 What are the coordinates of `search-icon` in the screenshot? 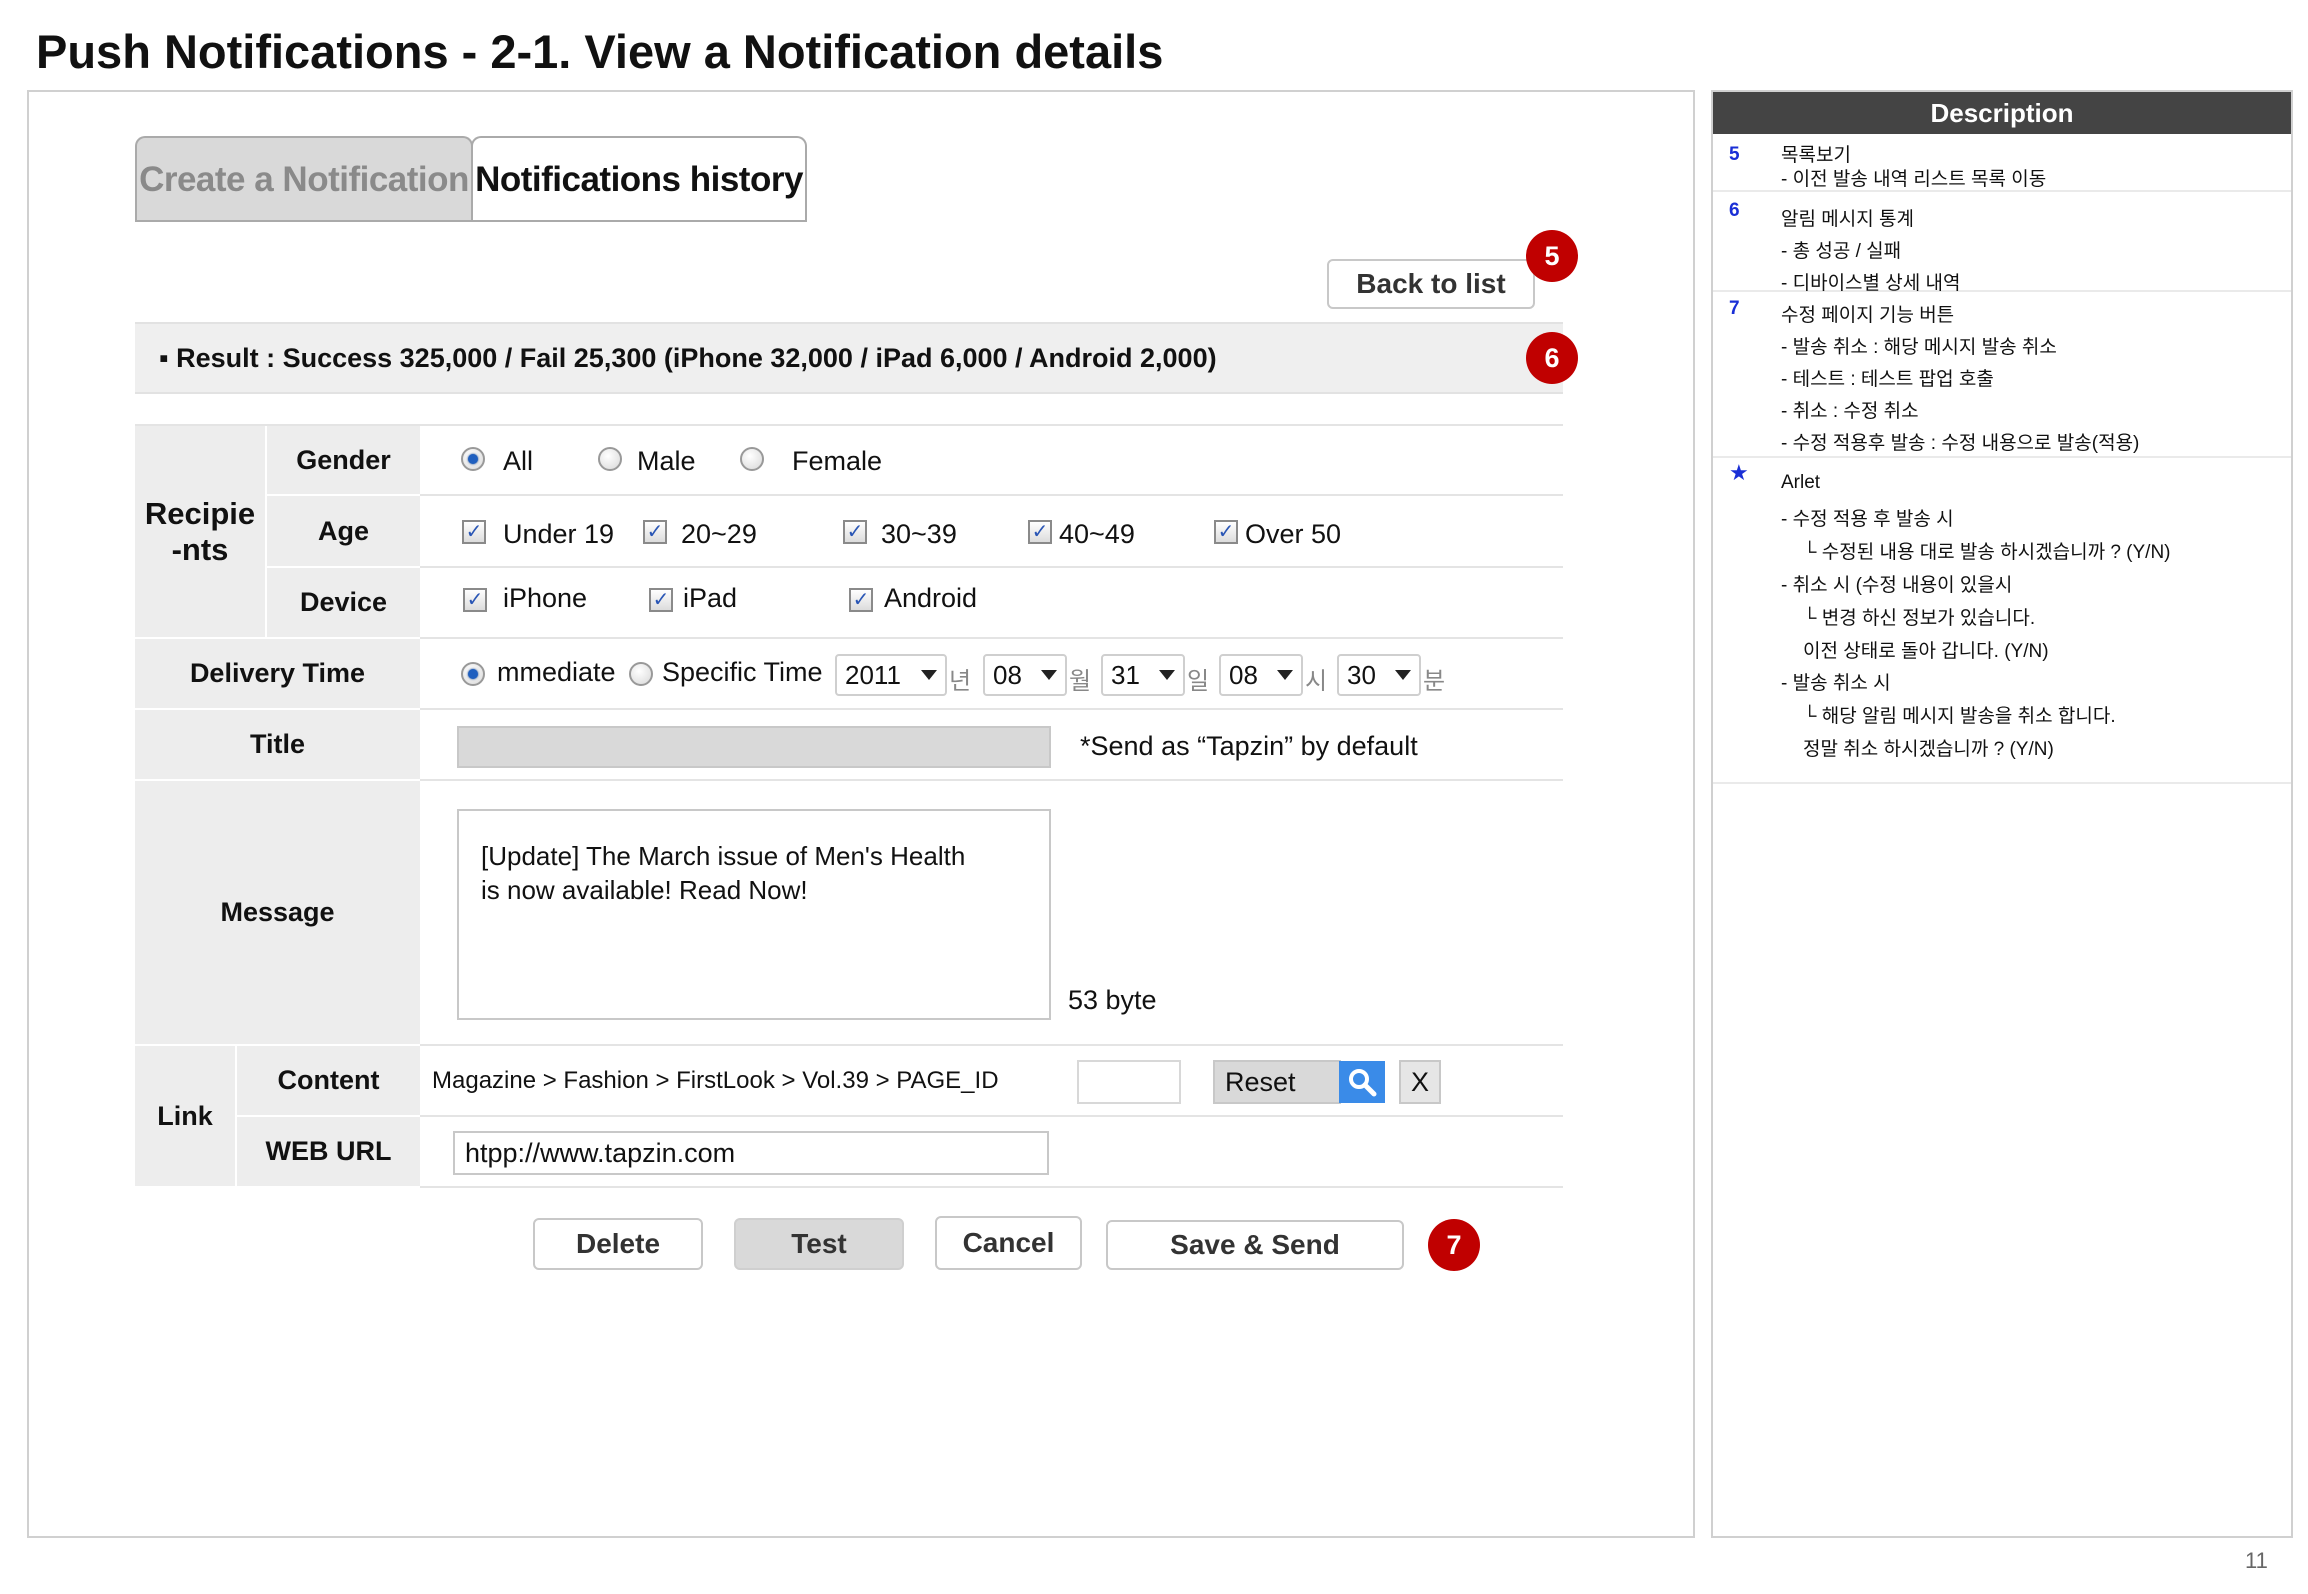 It's located at (1363, 1083).